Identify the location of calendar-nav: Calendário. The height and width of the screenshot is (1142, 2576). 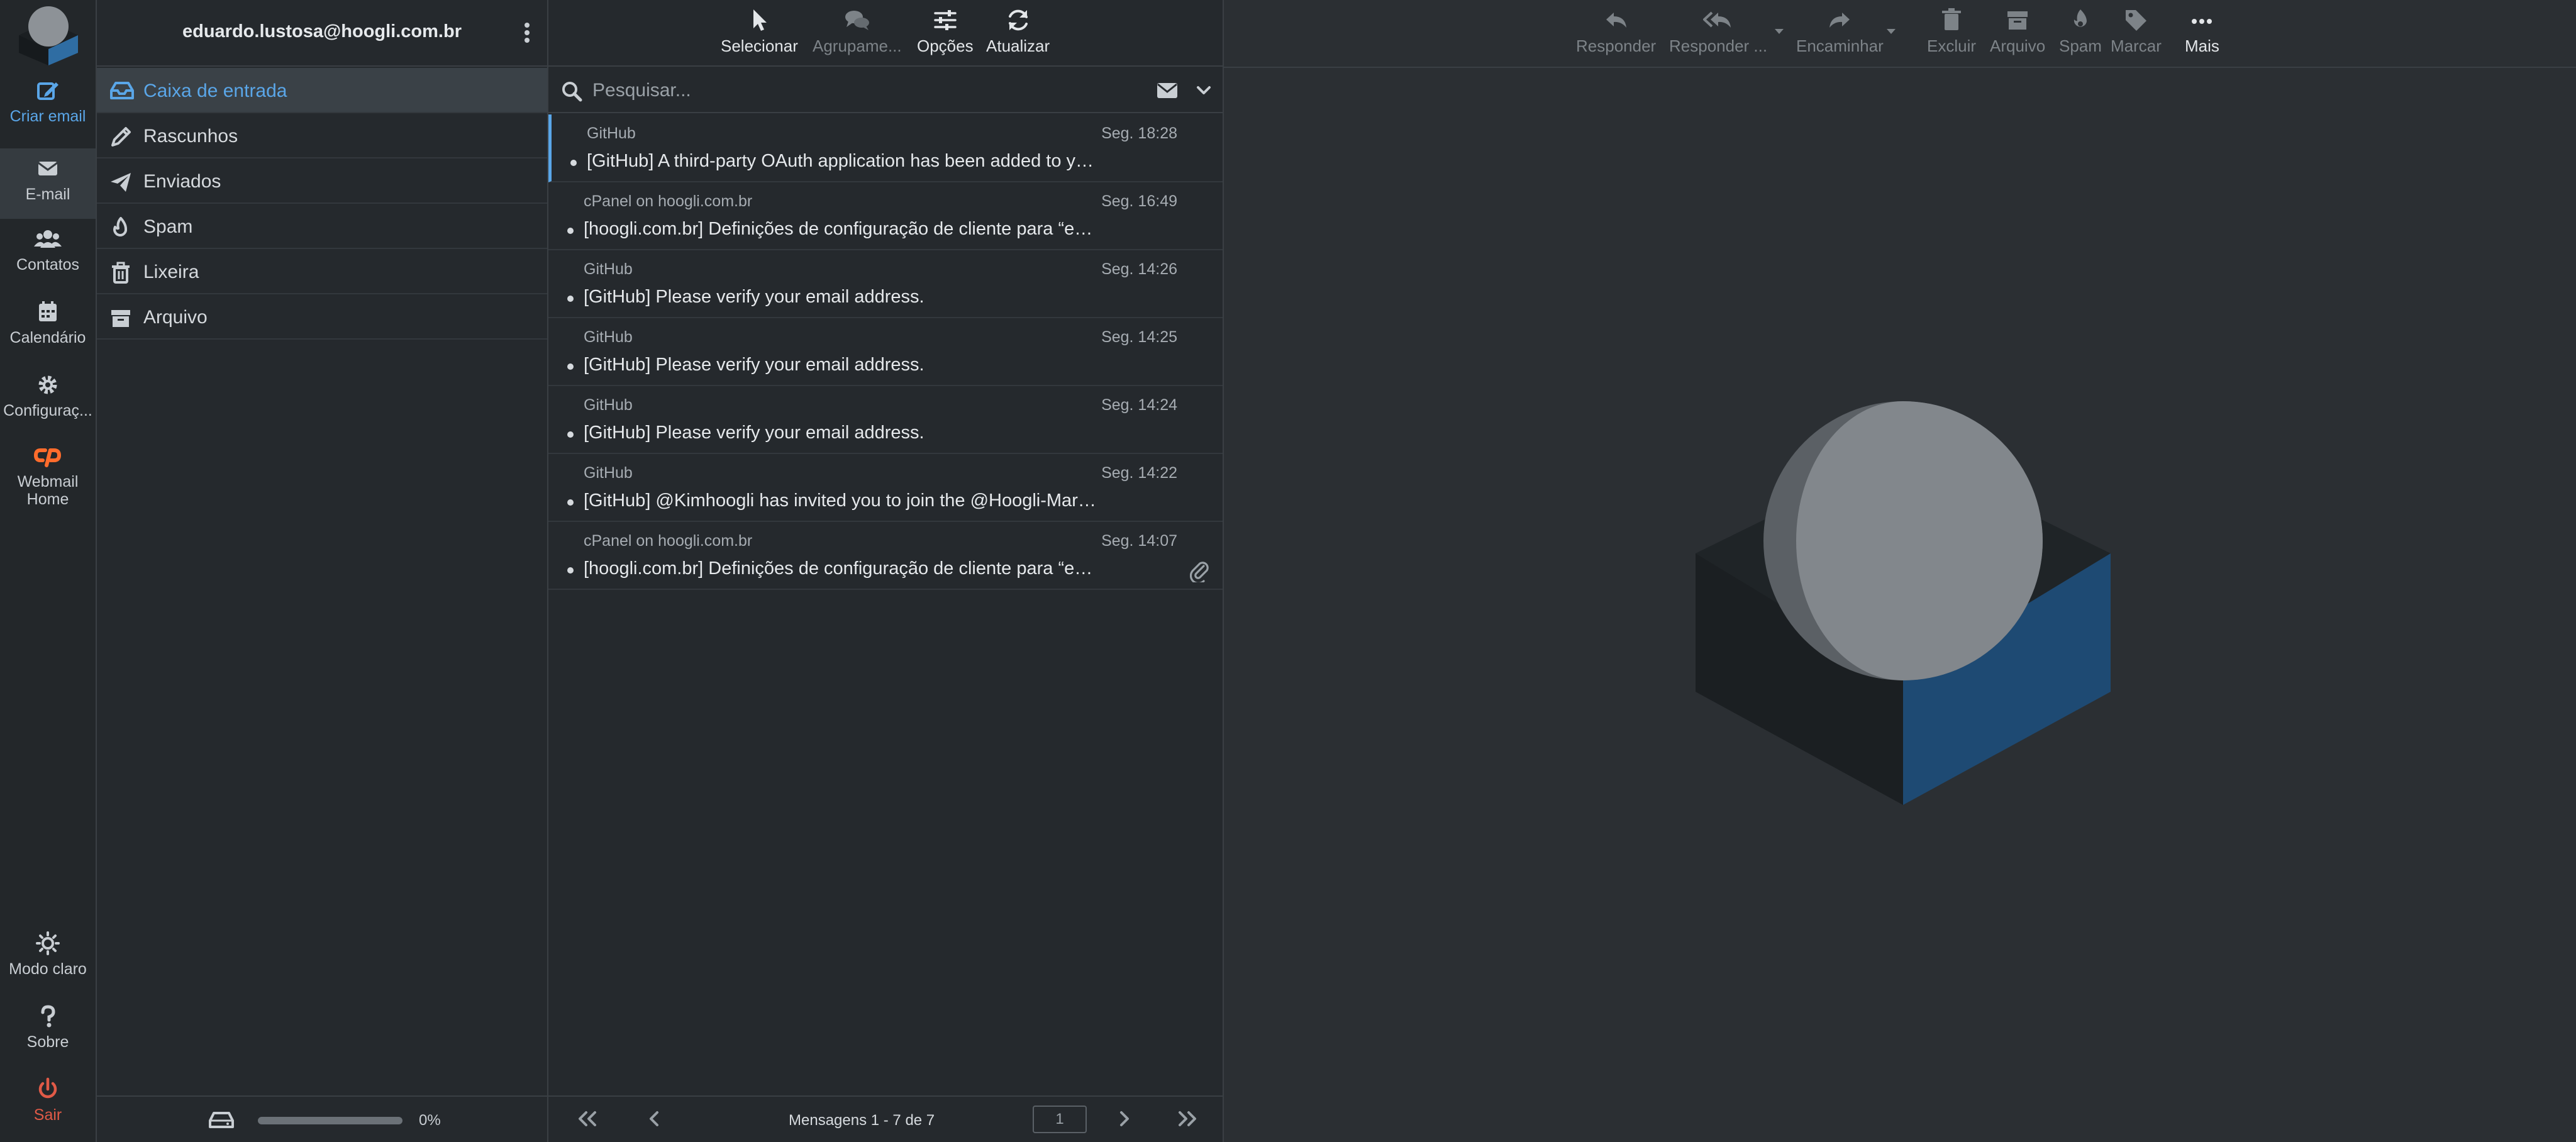
(48, 334).